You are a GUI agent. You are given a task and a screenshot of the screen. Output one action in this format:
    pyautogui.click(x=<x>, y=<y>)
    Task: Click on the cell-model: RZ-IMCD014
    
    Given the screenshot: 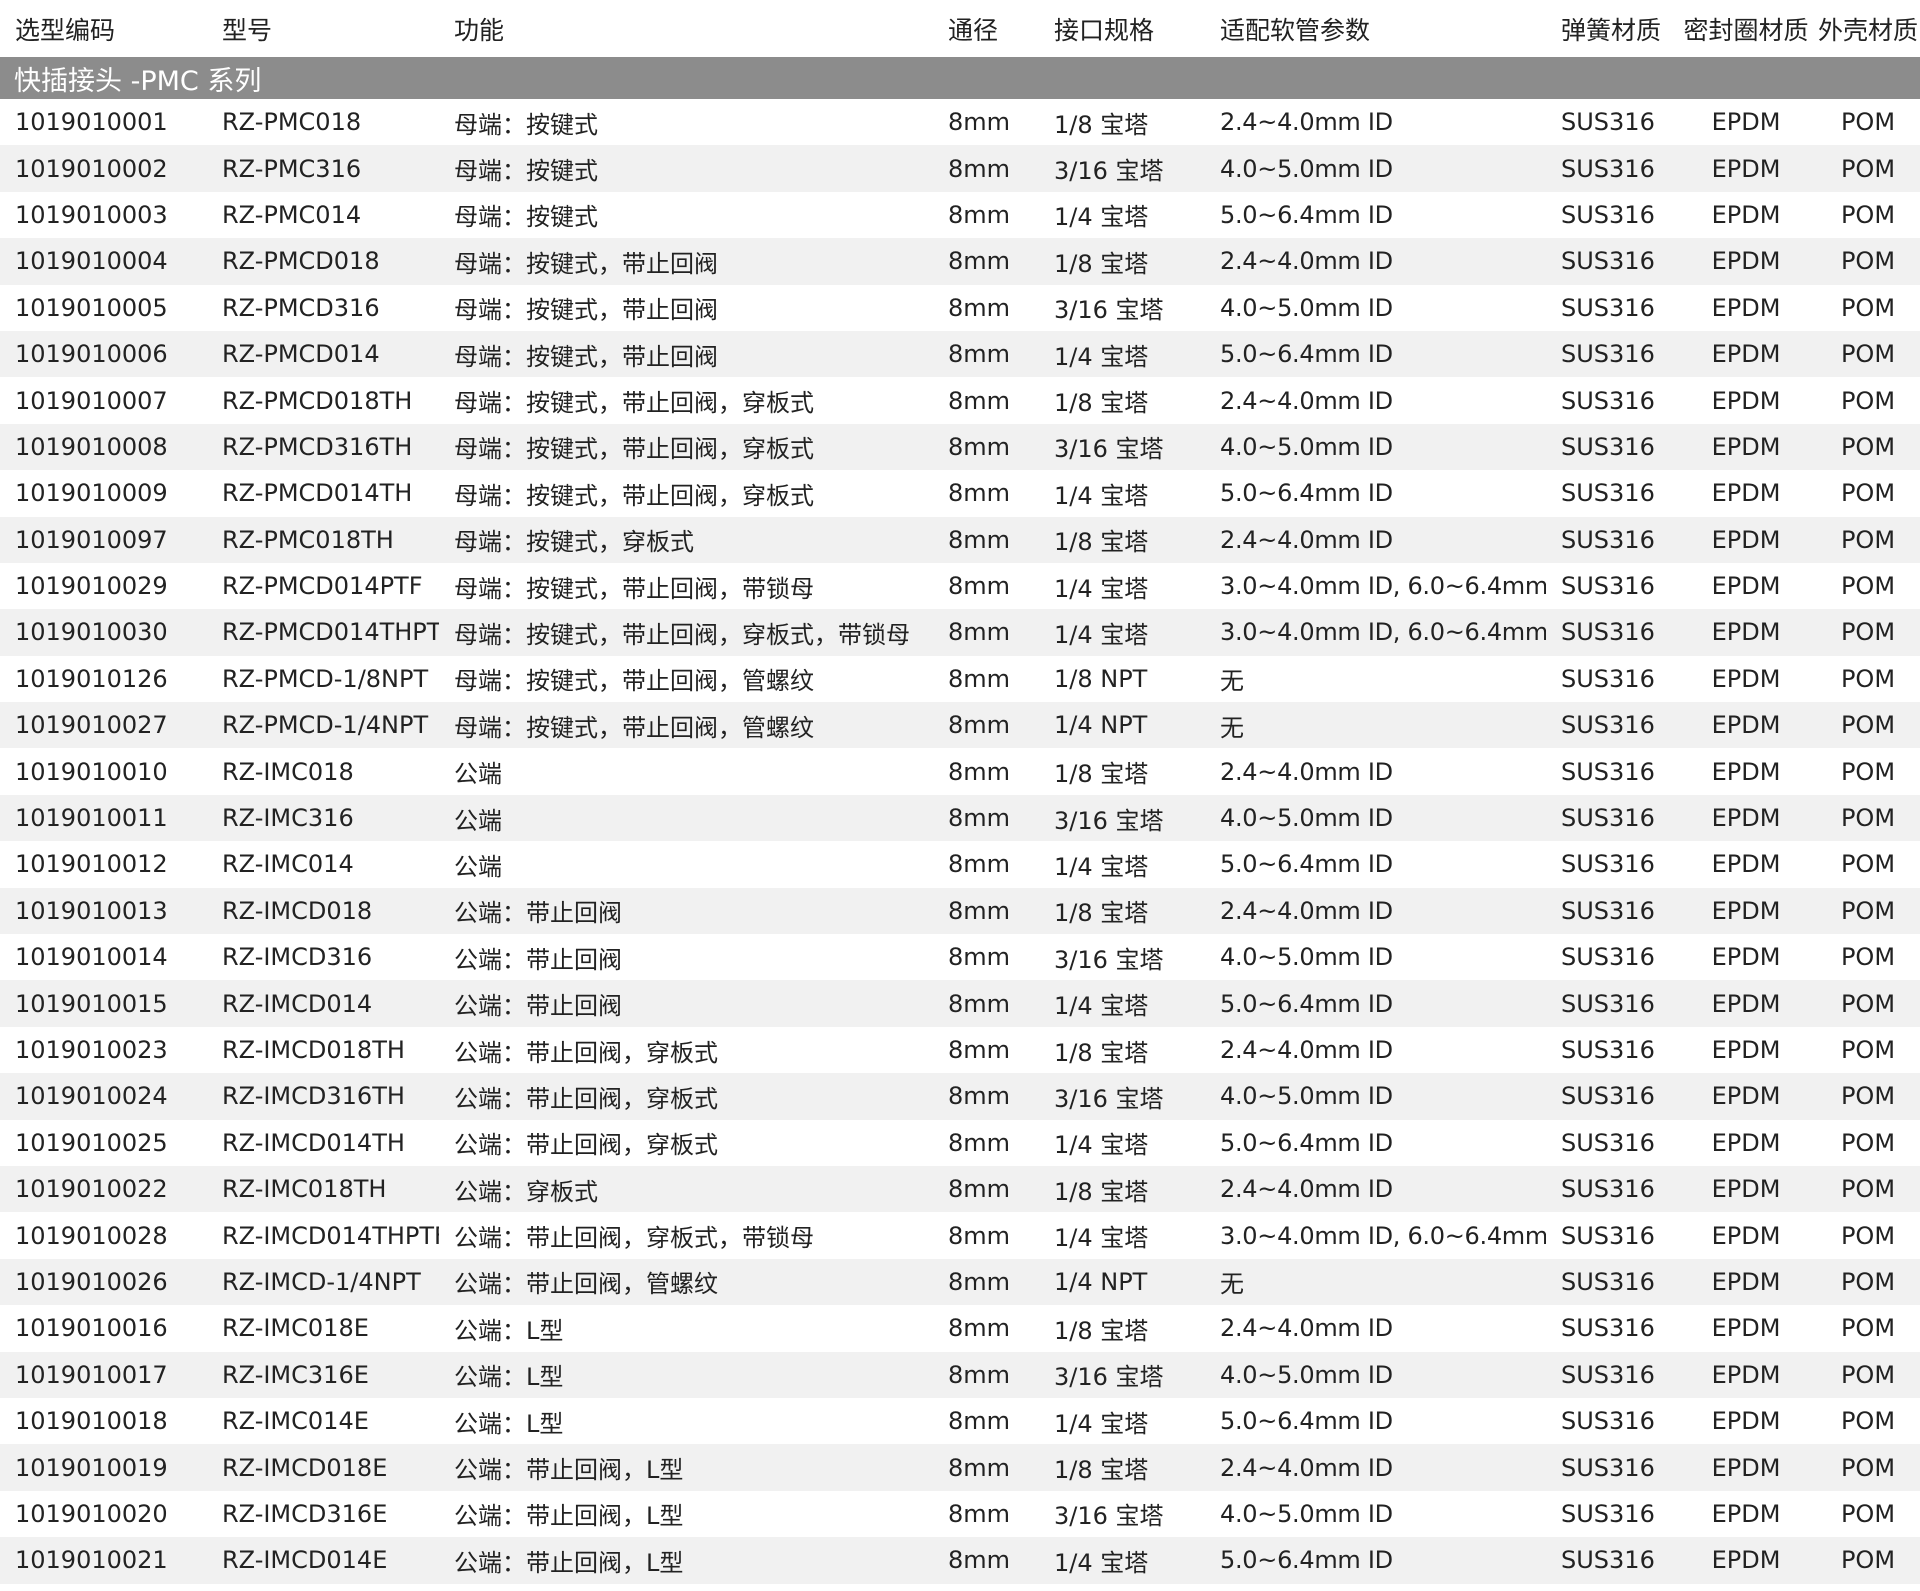 What is the action you would take?
    pyautogui.click(x=323, y=1003)
    